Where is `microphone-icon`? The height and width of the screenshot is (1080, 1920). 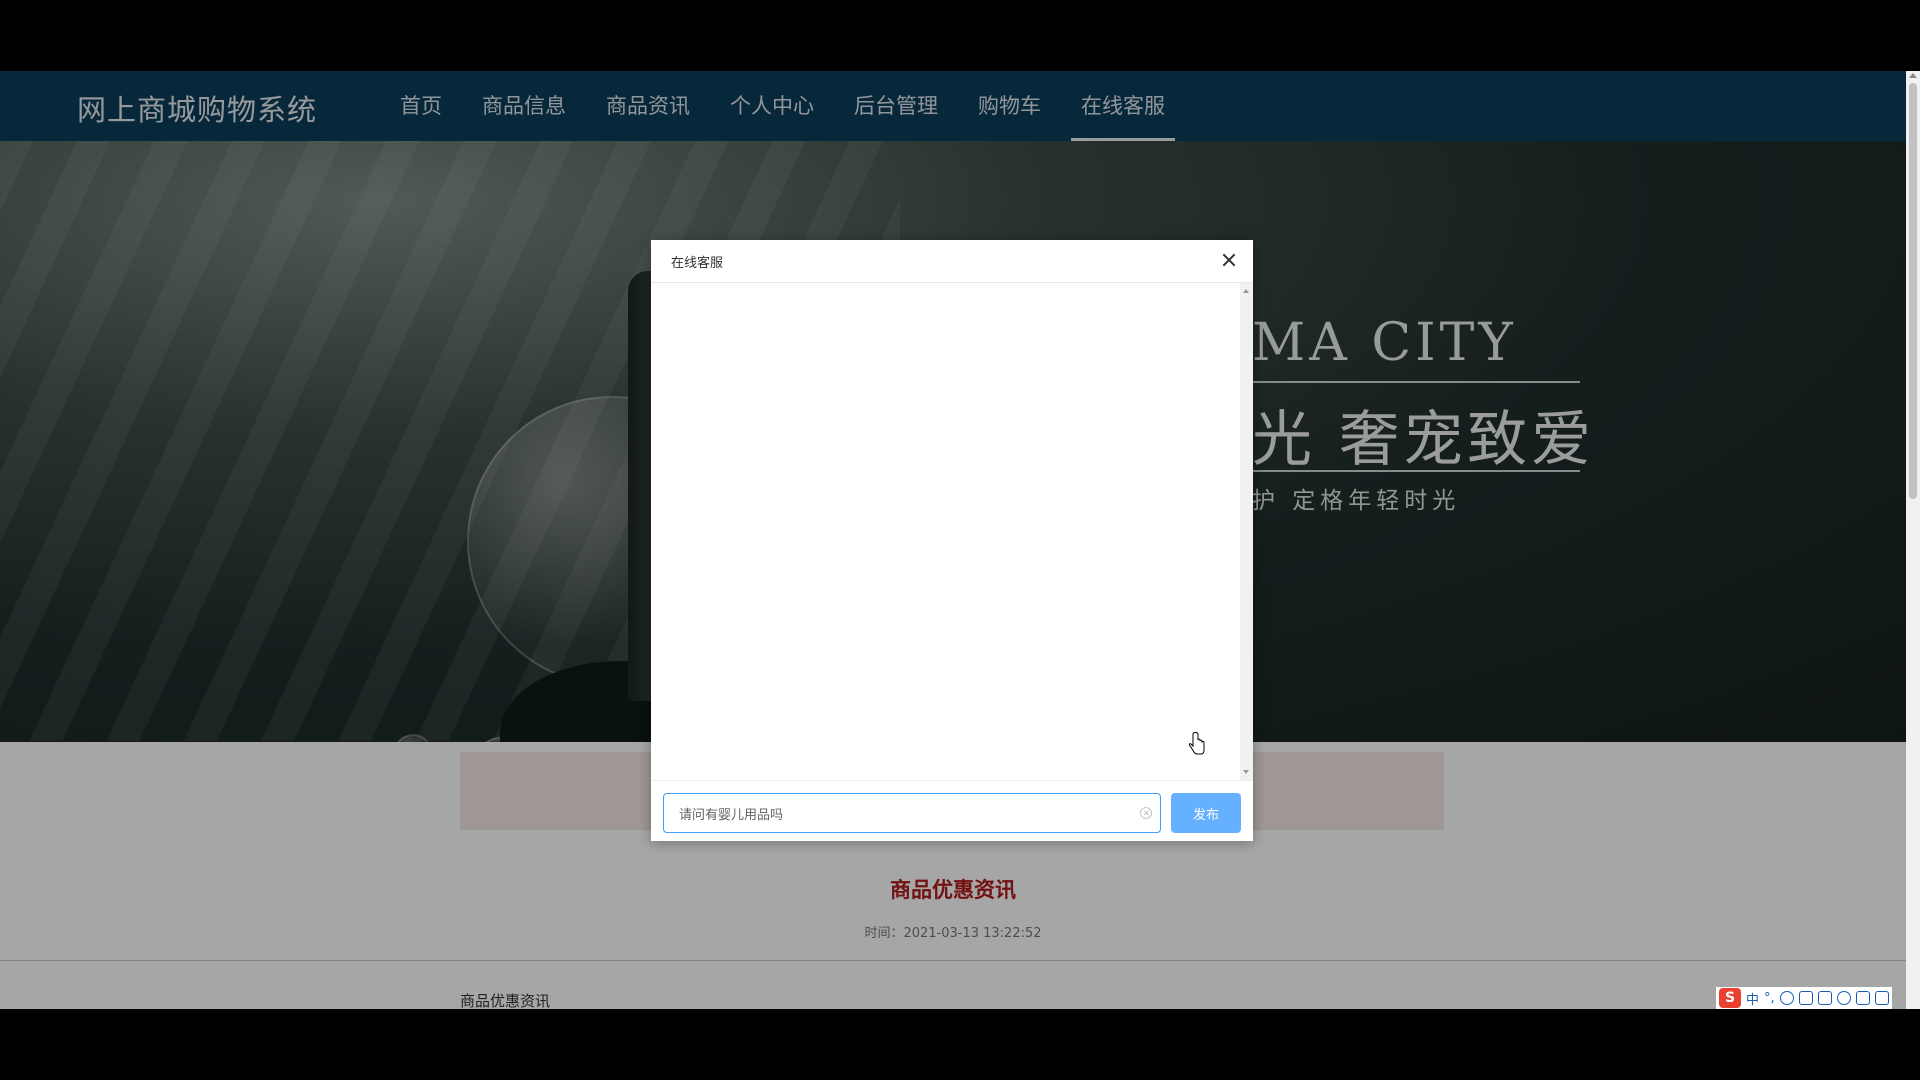
microphone-icon is located at coordinates (1805, 998).